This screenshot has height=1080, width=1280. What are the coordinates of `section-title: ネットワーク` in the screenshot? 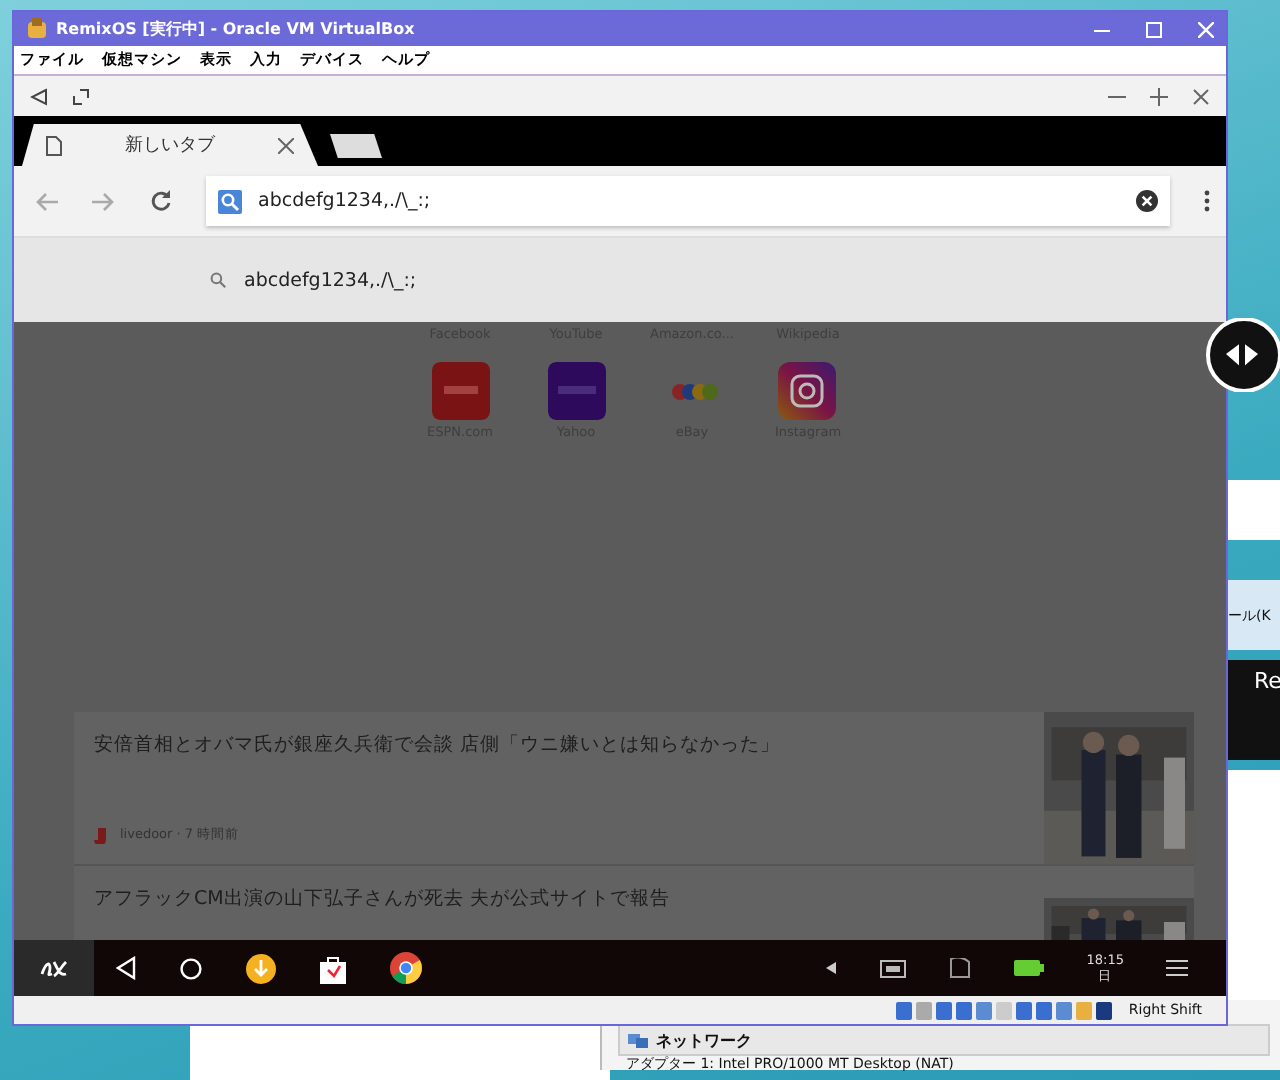 It's located at (704, 1040).